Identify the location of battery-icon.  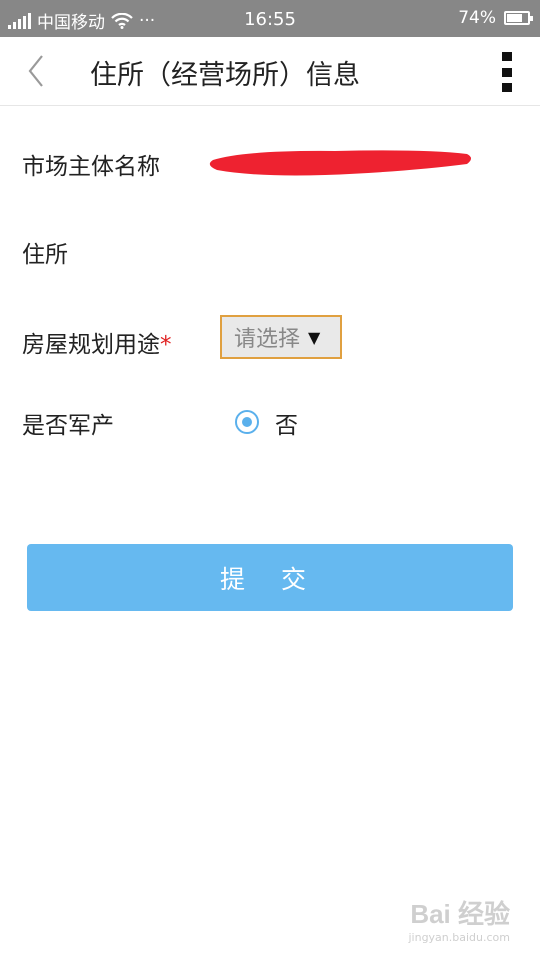
(518, 18).